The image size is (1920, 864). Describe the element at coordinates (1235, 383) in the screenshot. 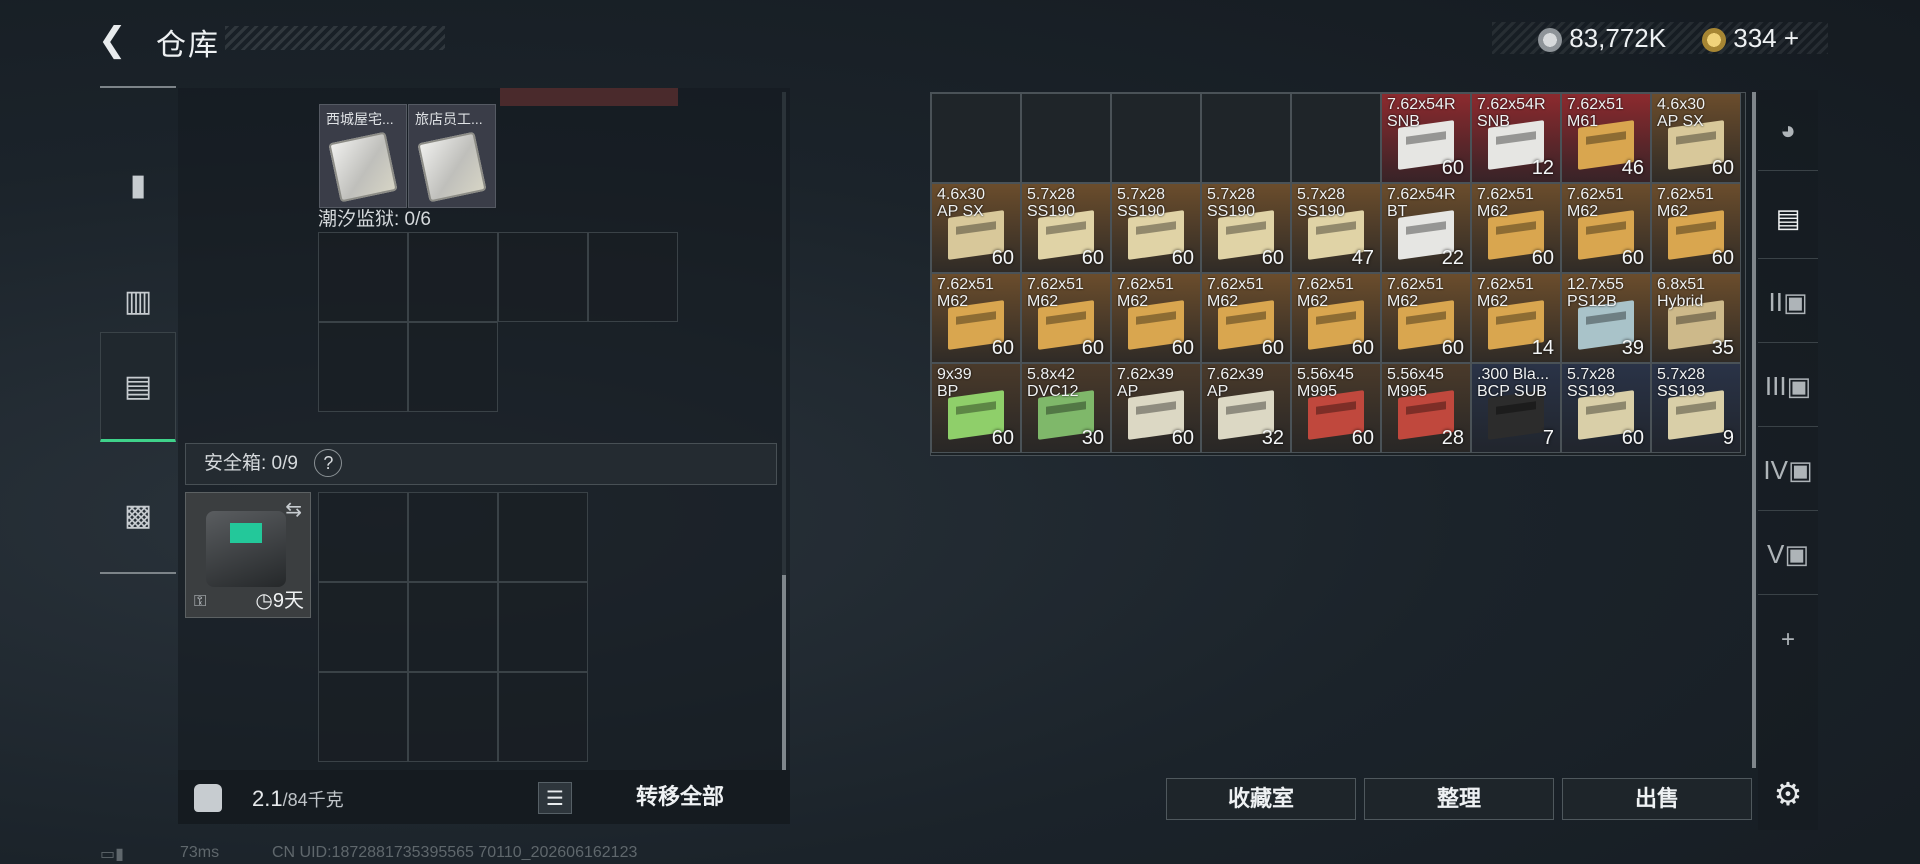

I see `ammo-name: 7.62x39 AP` at that location.